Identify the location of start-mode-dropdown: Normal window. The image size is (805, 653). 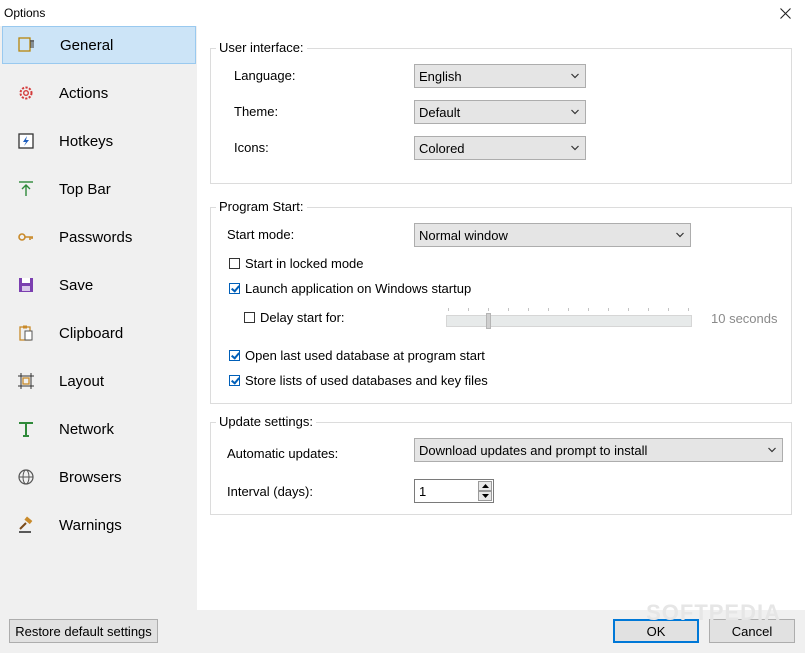
(552, 235).